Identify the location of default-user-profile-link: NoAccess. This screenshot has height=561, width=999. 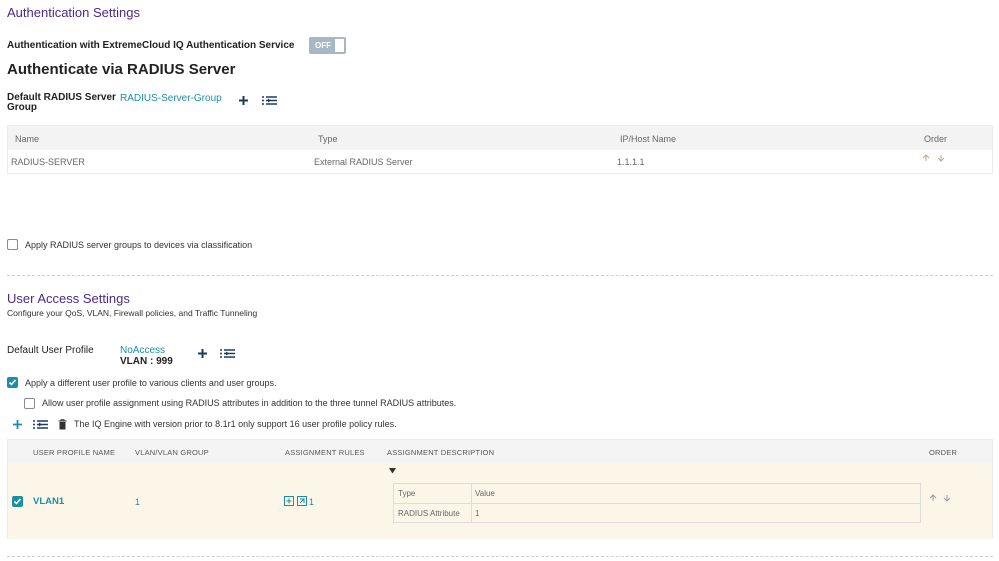
(142, 350).